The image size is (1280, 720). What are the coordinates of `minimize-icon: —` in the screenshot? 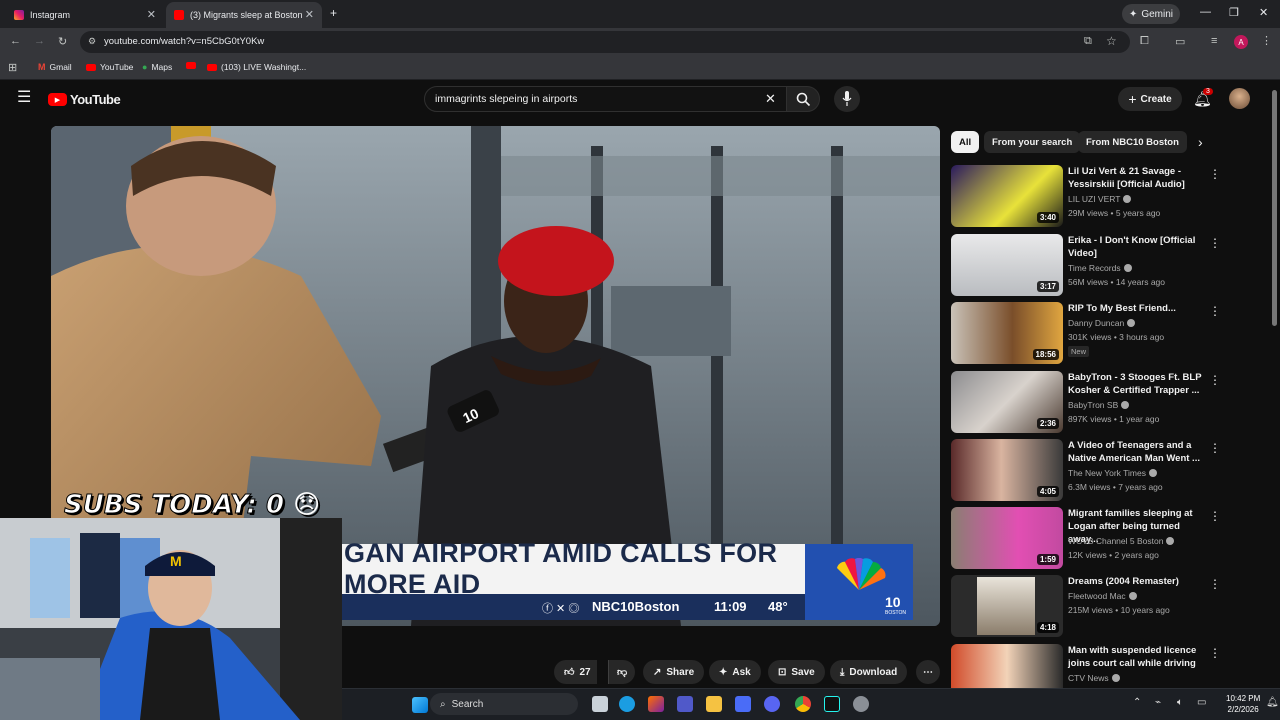 It's located at (1205, 12).